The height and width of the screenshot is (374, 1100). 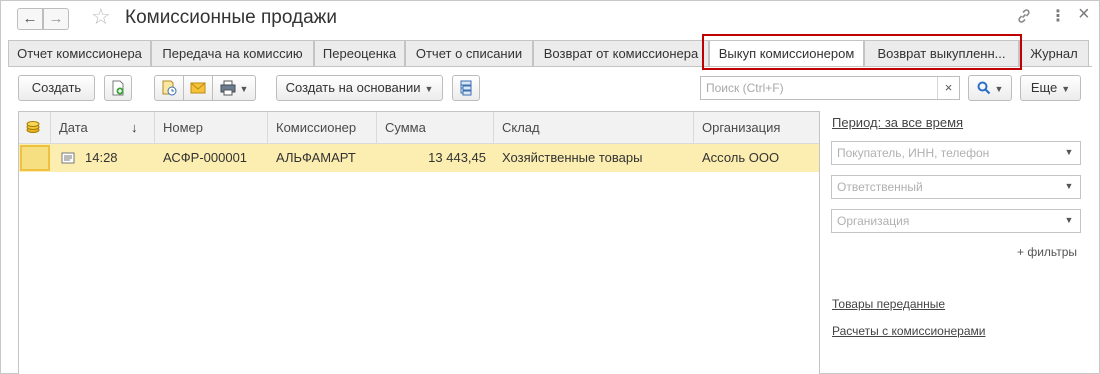 I want to click on email-button, so click(x=198, y=88).